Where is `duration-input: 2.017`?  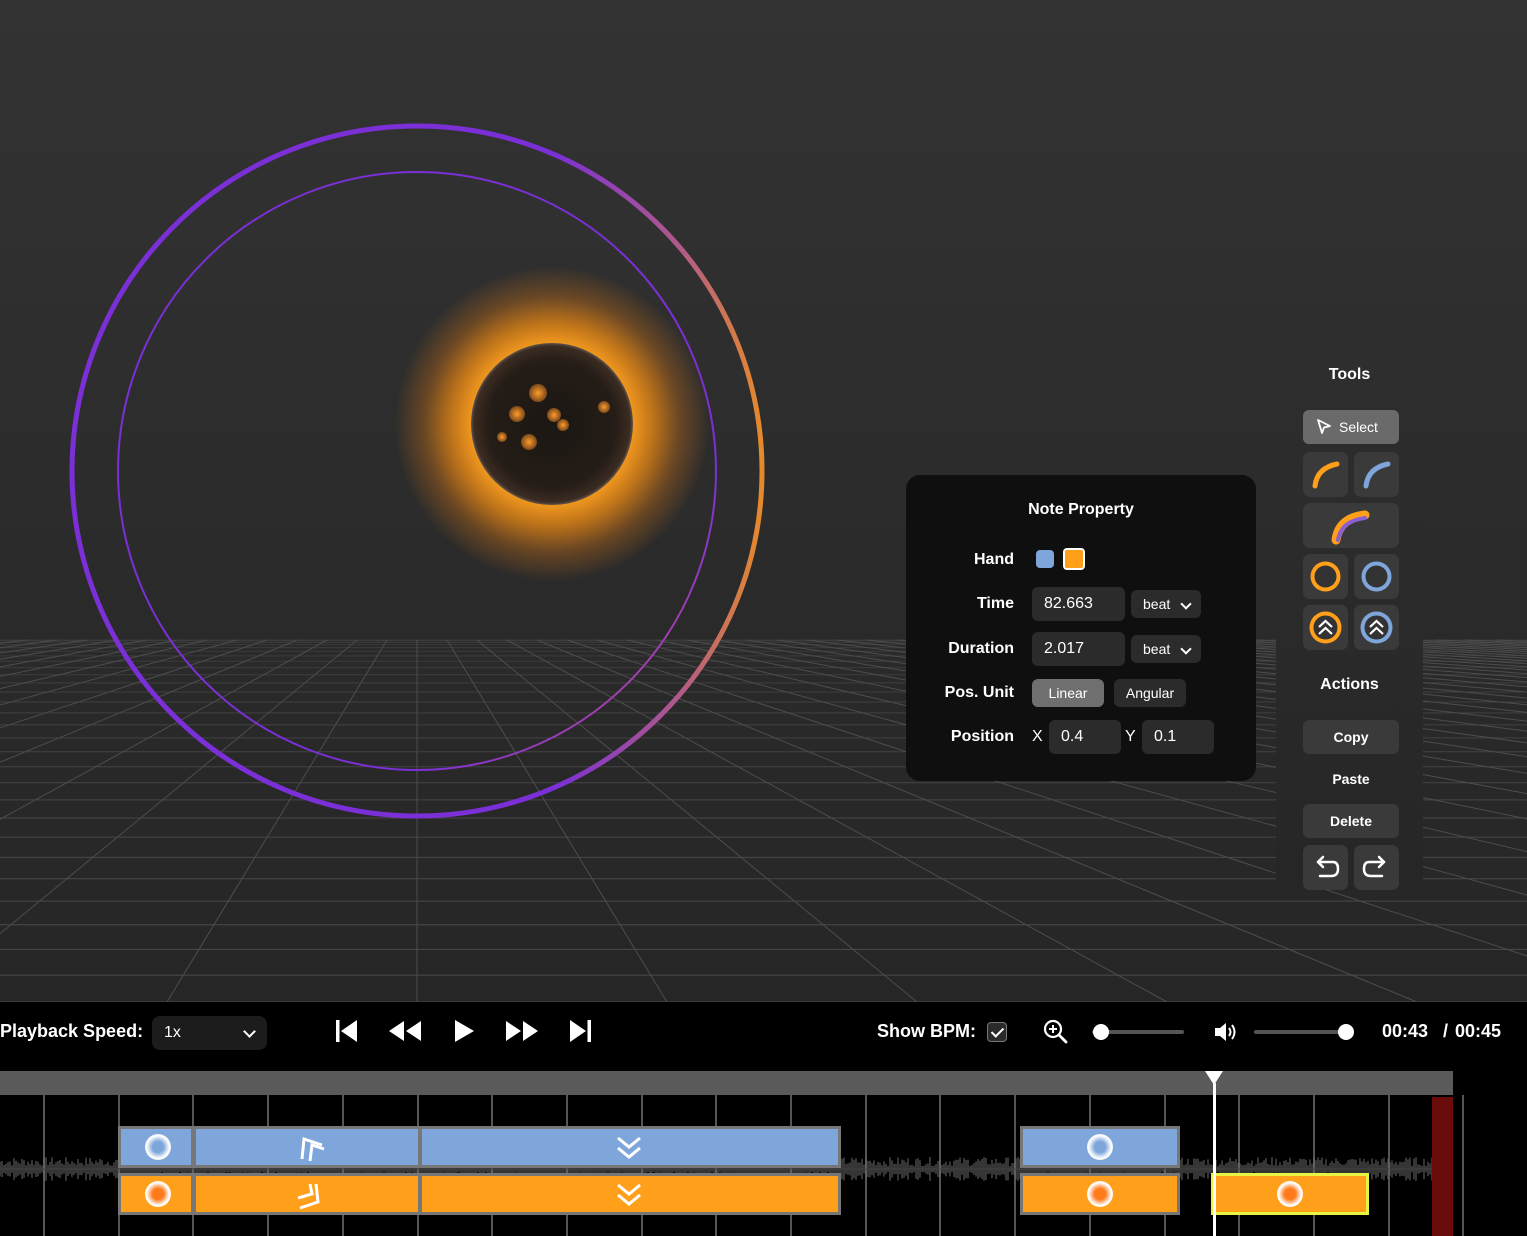
duration-input: 2.017 is located at coordinates (1078, 649).